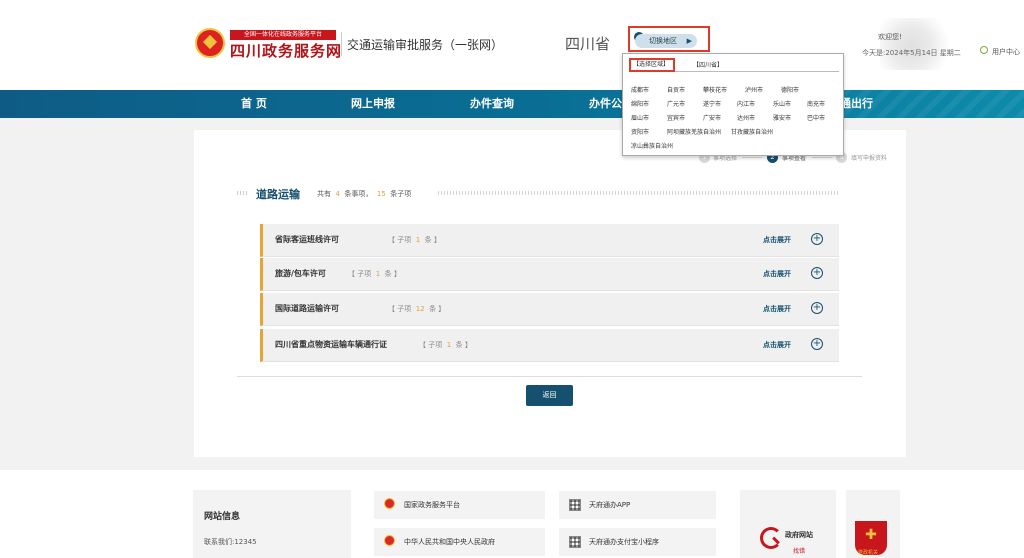 This screenshot has width=1024, height=558. I want to click on city-link: 甘孜藏族自治州, so click(752, 131).